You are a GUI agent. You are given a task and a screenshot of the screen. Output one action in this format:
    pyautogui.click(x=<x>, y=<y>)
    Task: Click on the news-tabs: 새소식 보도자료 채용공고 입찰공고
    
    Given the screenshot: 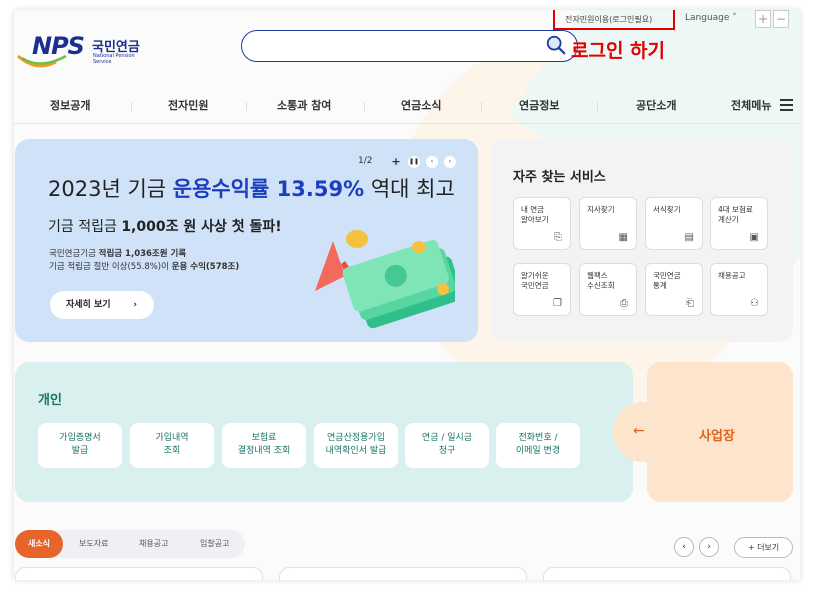 What is the action you would take?
    pyautogui.click(x=130, y=544)
    